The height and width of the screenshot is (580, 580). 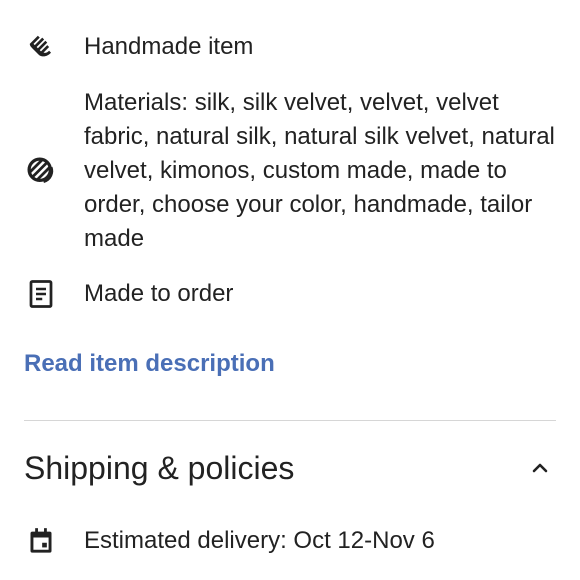 I want to click on handmade-label: Handmade item, so click(x=169, y=46).